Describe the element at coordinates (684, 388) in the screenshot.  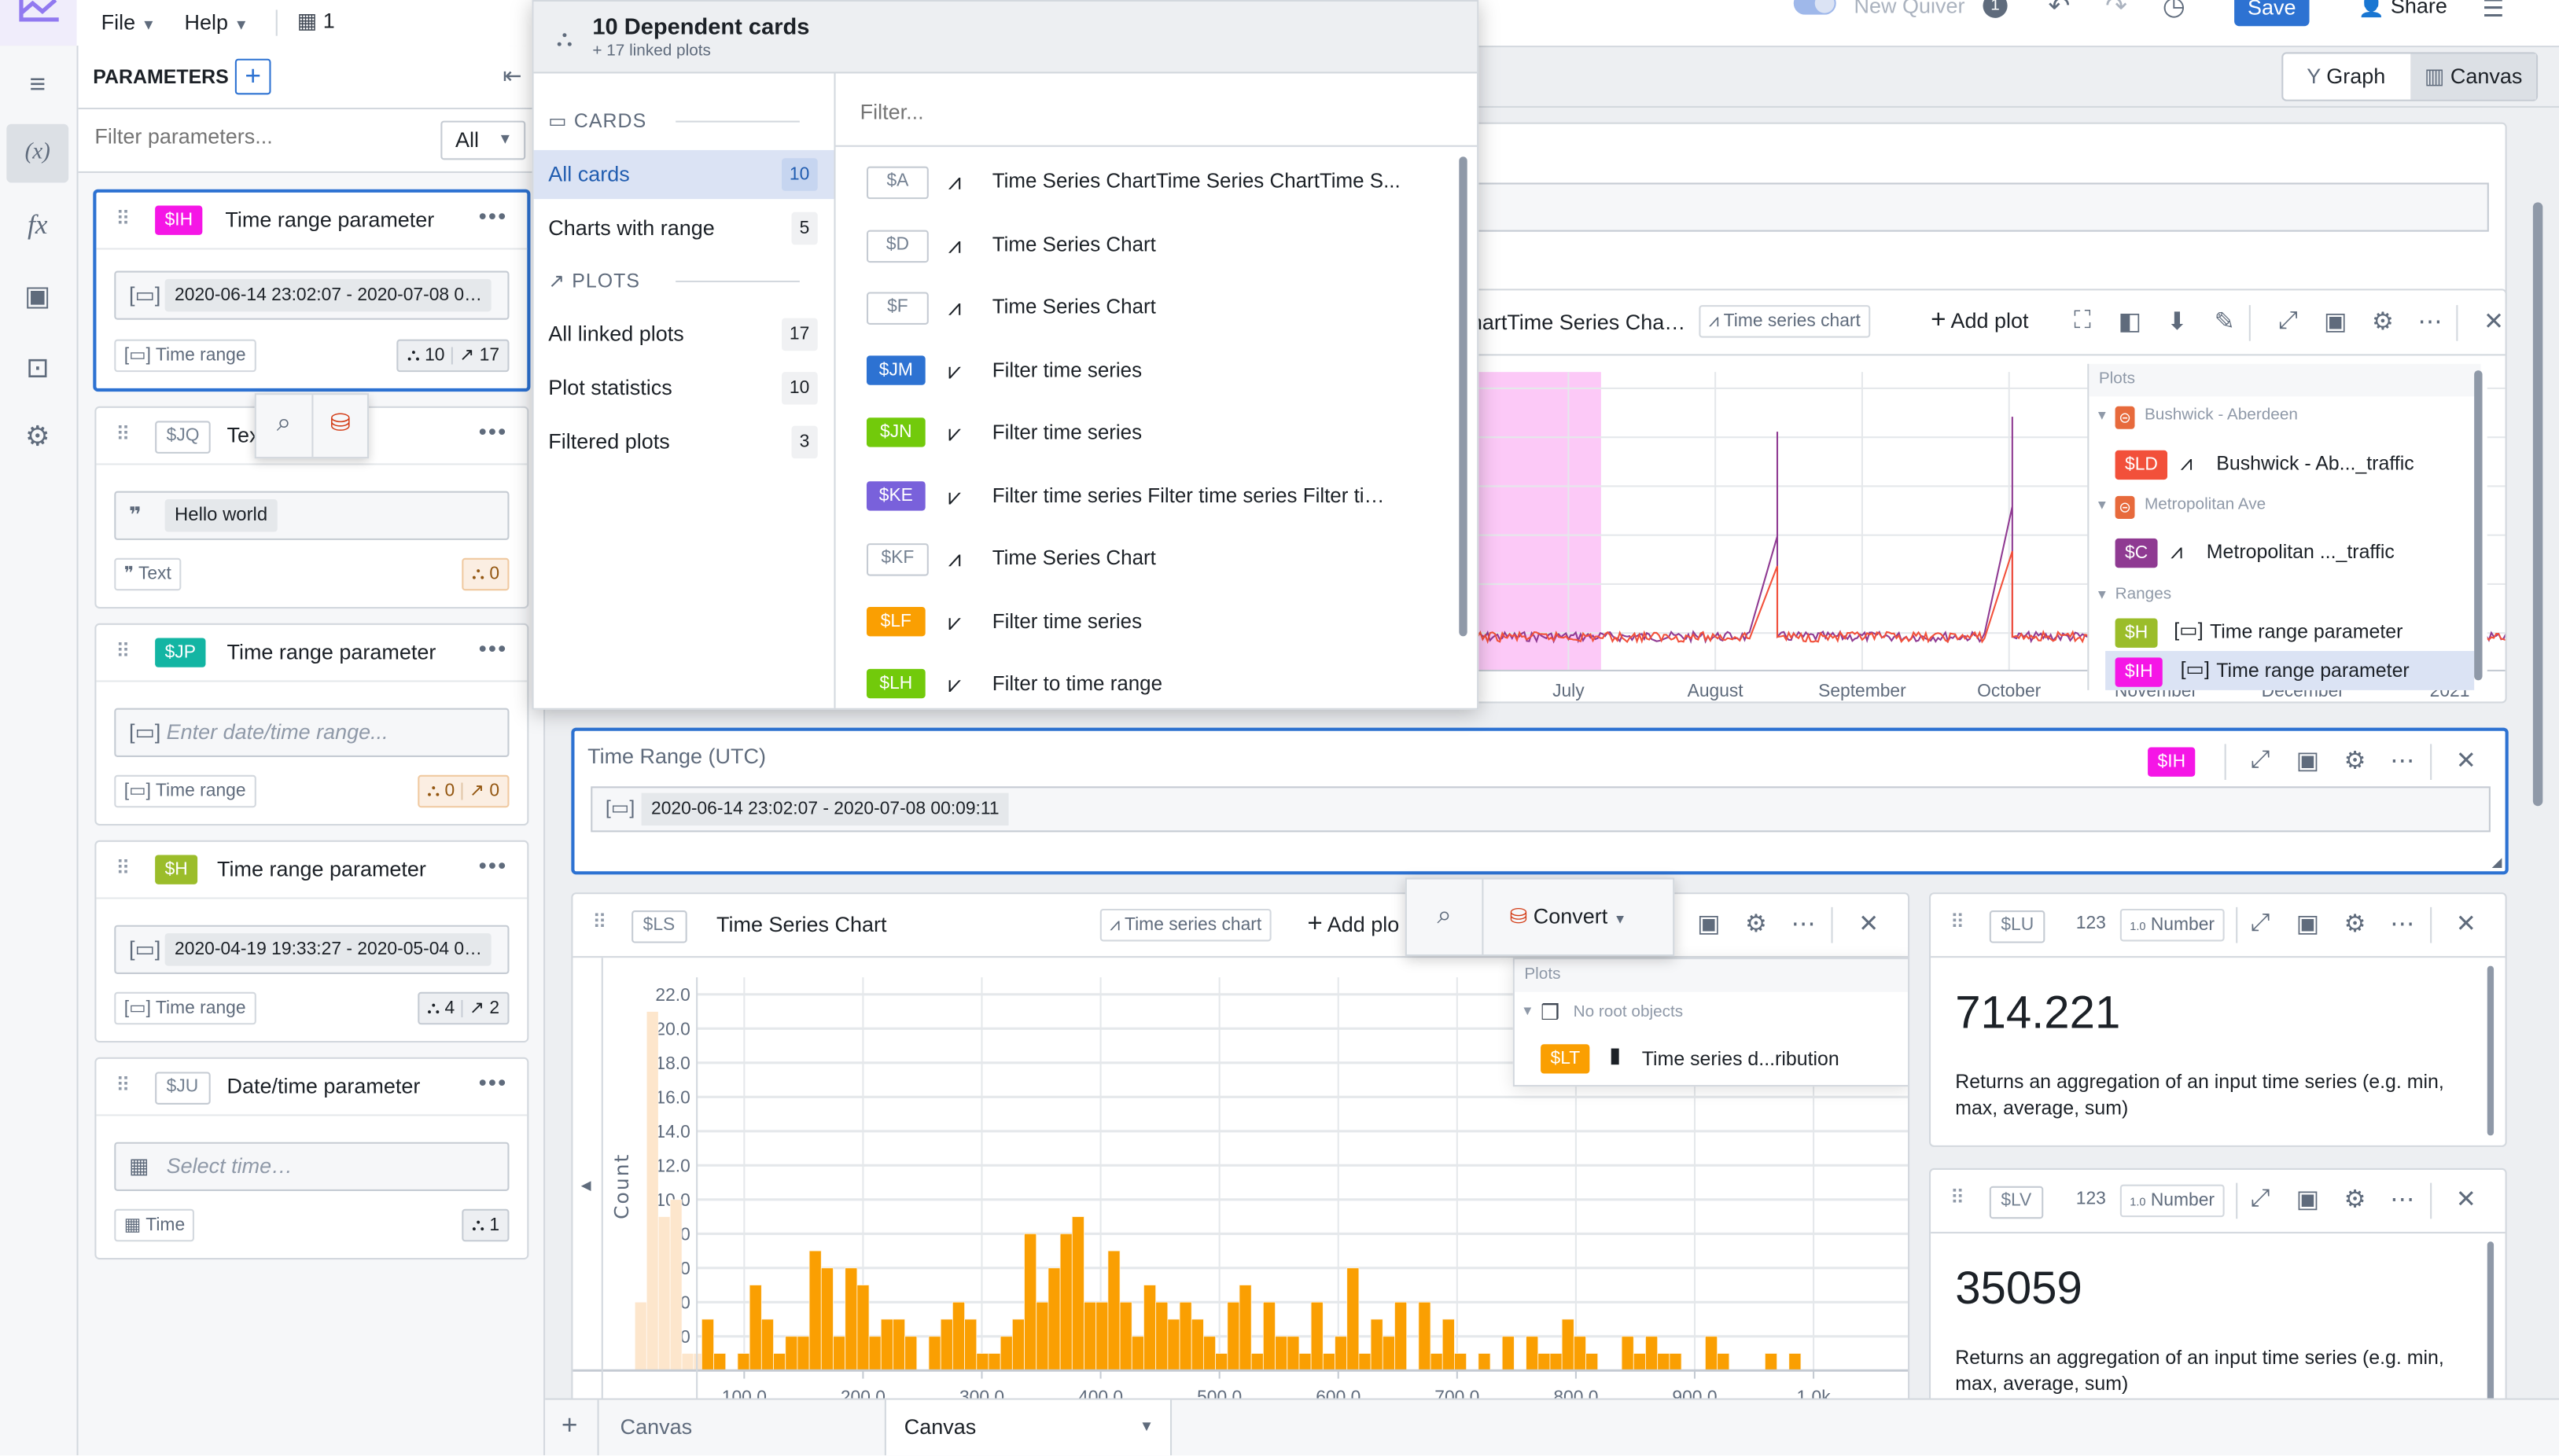
I see `sidebar-item-plot-statistics: Plot statistics 10` at that location.